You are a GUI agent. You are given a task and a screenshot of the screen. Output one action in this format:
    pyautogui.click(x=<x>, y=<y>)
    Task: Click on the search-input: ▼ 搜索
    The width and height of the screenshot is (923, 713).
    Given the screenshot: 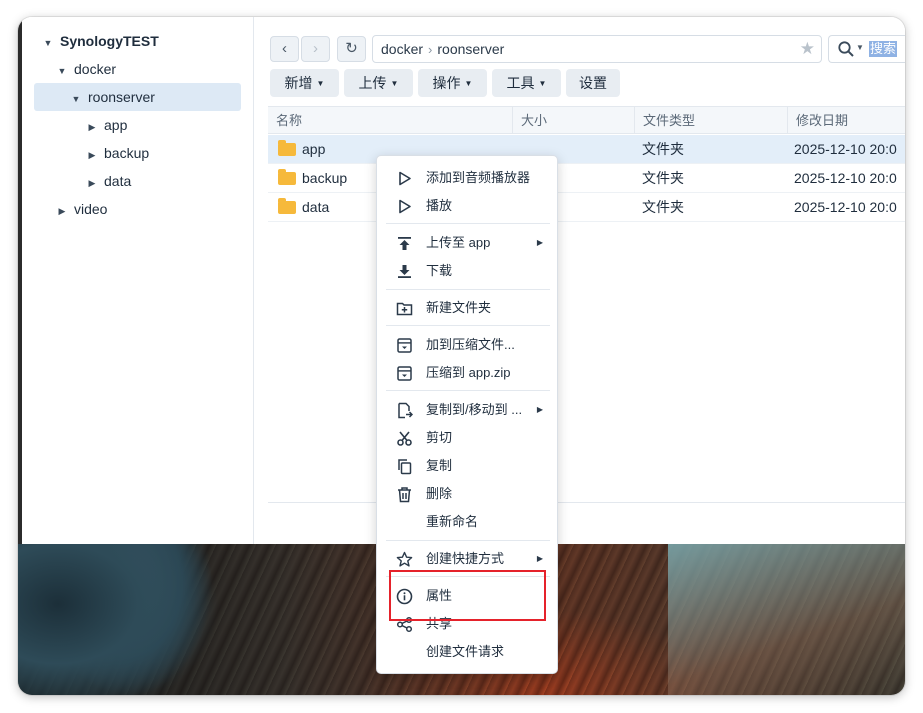 What is the action you would take?
    pyautogui.click(x=866, y=49)
    